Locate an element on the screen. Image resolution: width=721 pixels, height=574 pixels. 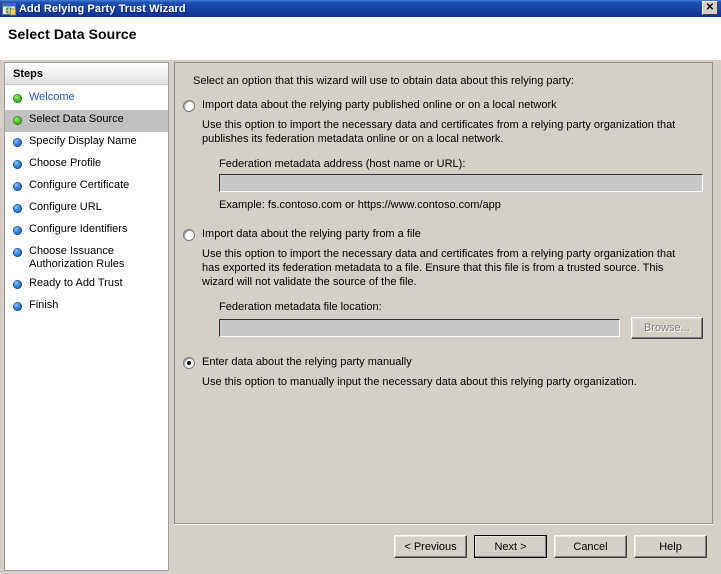
sidebar-item-label: Welcome is located at coordinates (52, 97).